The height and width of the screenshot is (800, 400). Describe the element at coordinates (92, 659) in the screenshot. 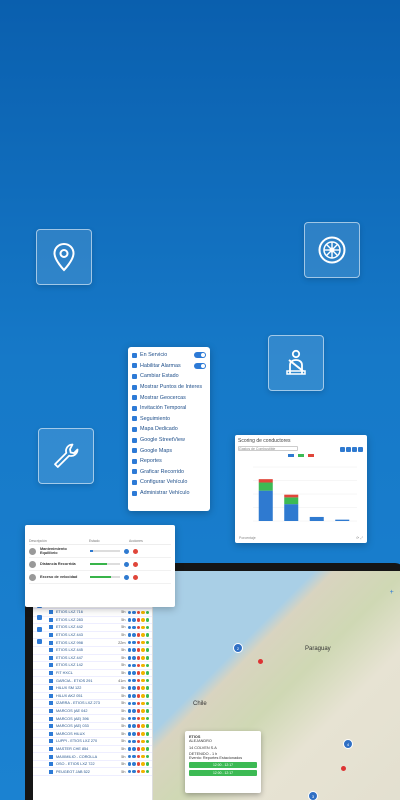

I see `vehicle-row: ETIOS LXZ 447 5h` at that location.